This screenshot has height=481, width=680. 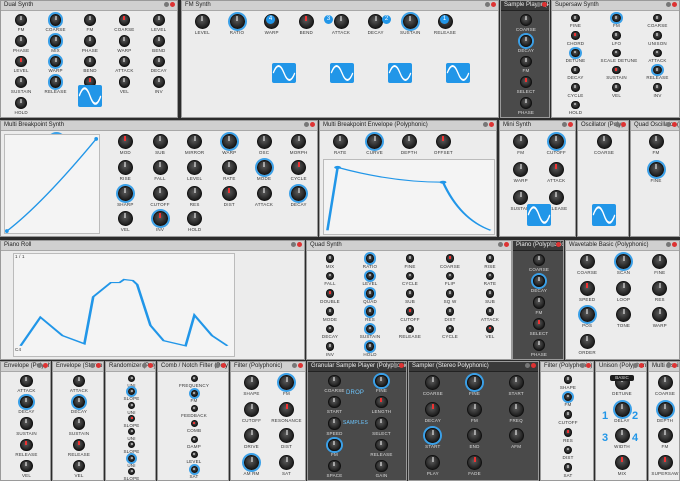 I want to click on knob-fade, so click(x=474, y=462).